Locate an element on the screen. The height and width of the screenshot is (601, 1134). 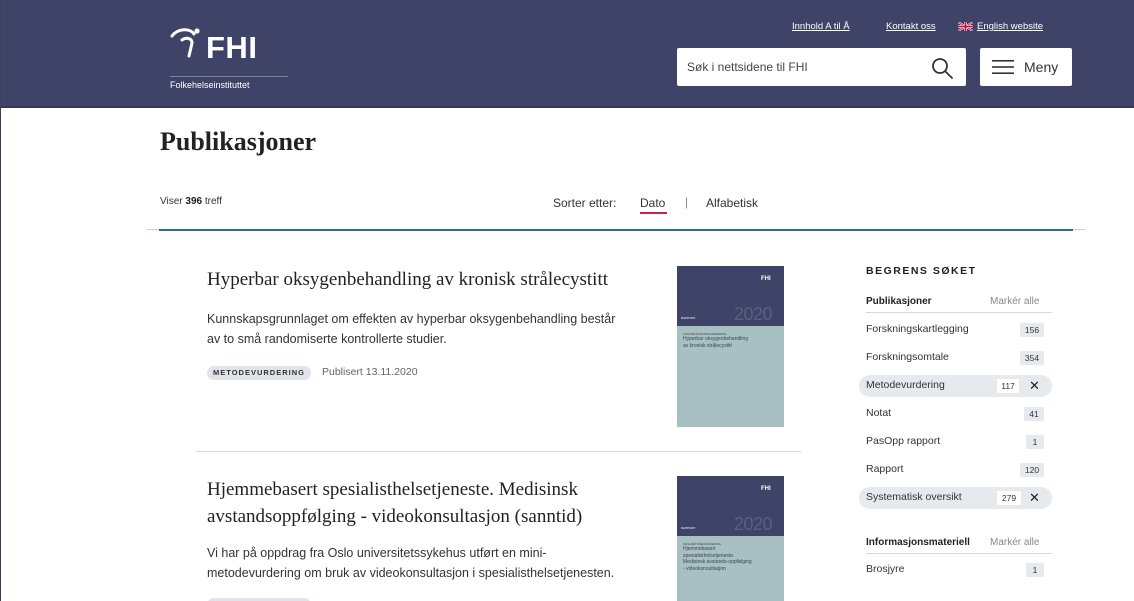
hamburger-icon is located at coordinates (1003, 67).